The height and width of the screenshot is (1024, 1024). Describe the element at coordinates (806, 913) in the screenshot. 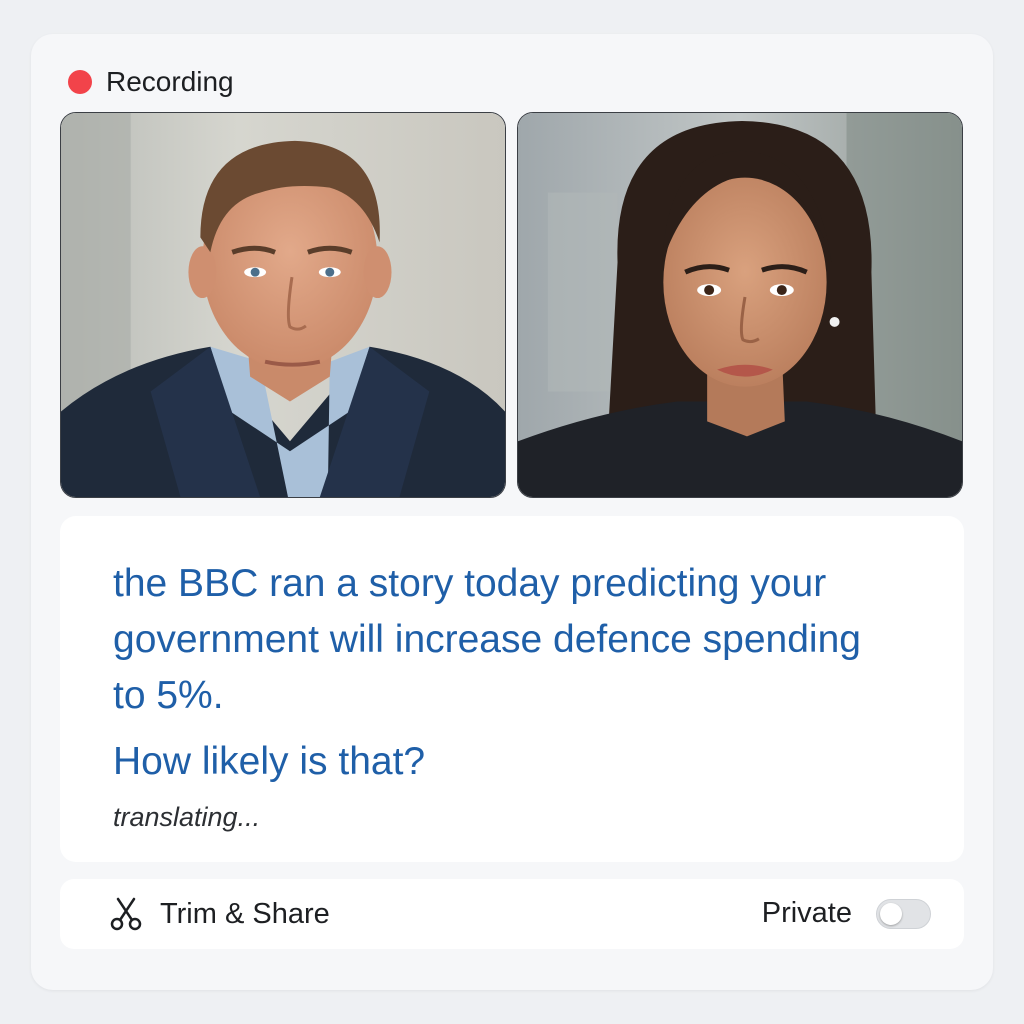

I see `private-label: Private` at that location.